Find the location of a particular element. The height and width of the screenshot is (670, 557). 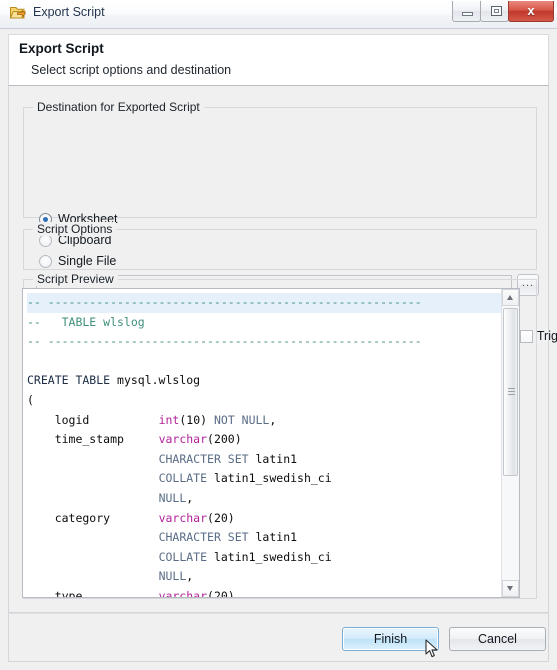

code-token-type: int is located at coordinates (169, 419).